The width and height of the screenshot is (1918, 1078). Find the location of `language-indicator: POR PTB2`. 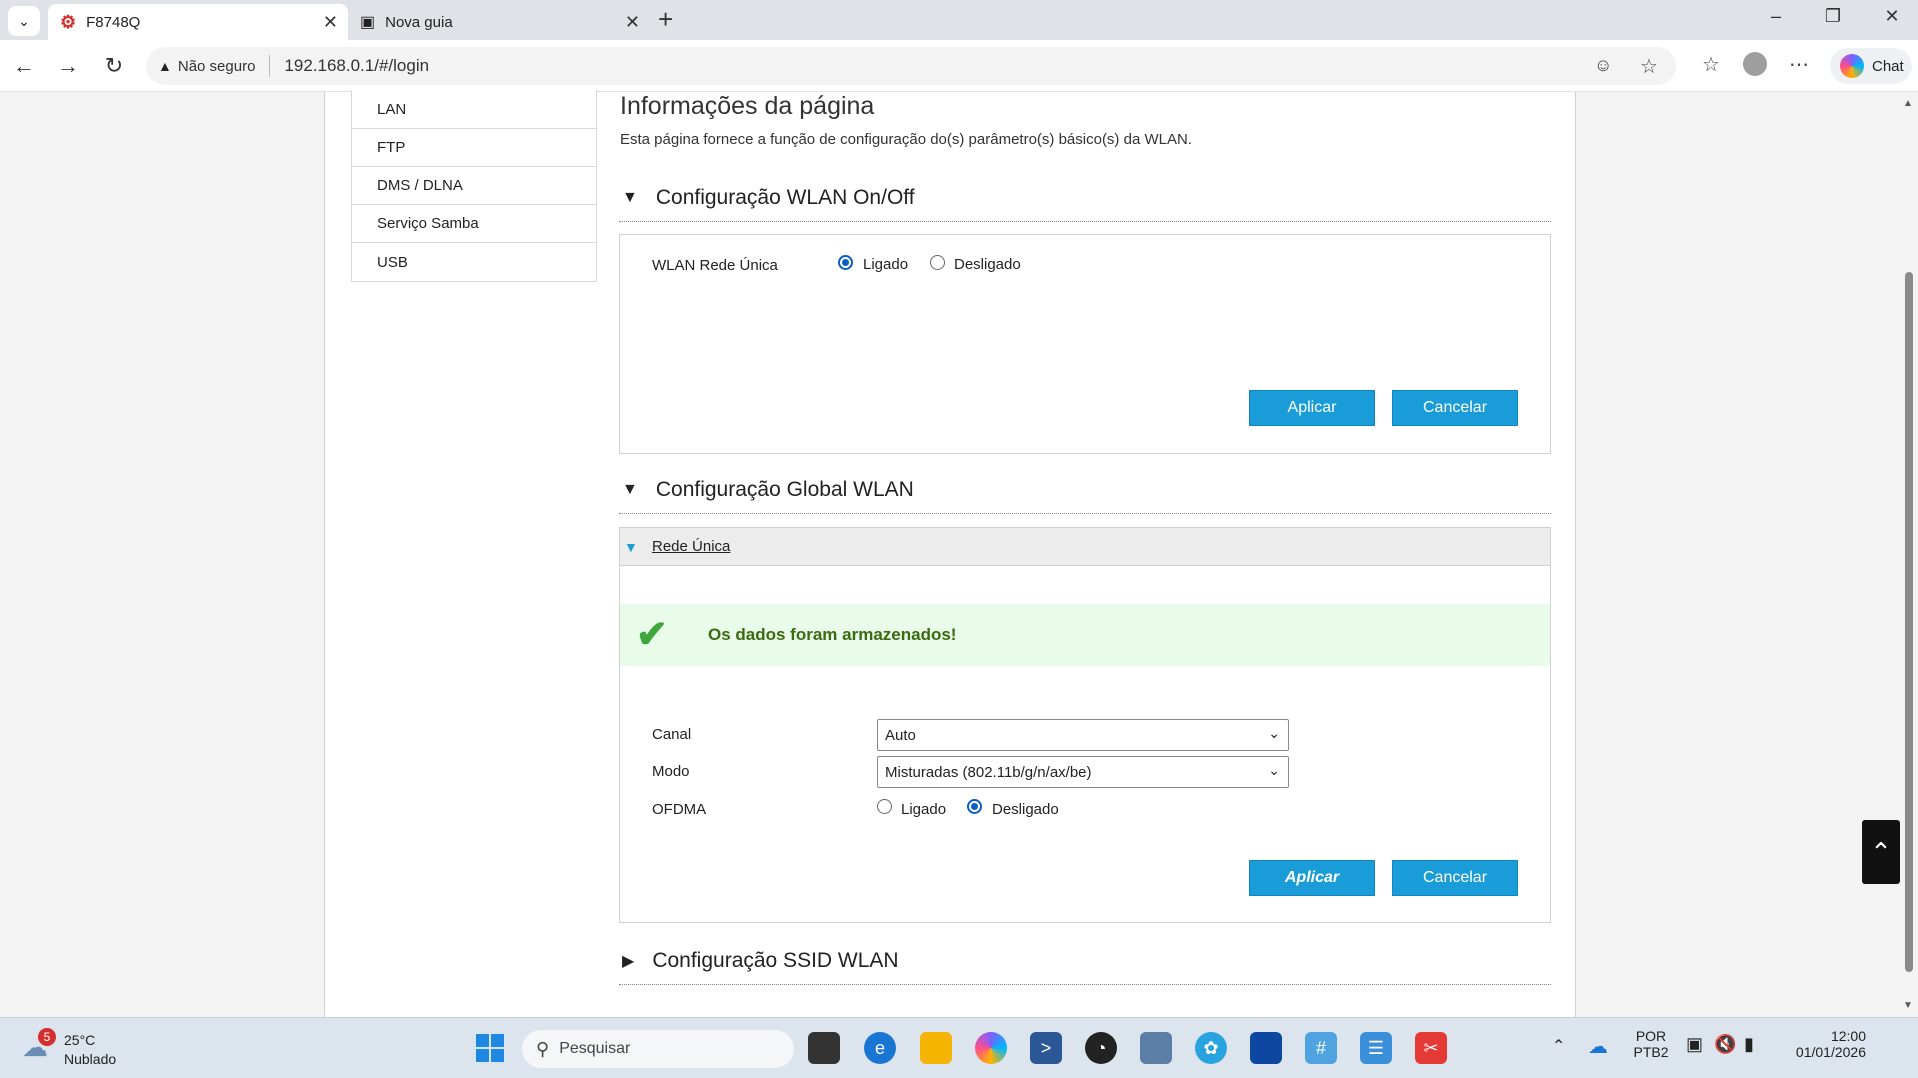

language-indicator: POR PTB2 is located at coordinates (1651, 1044).